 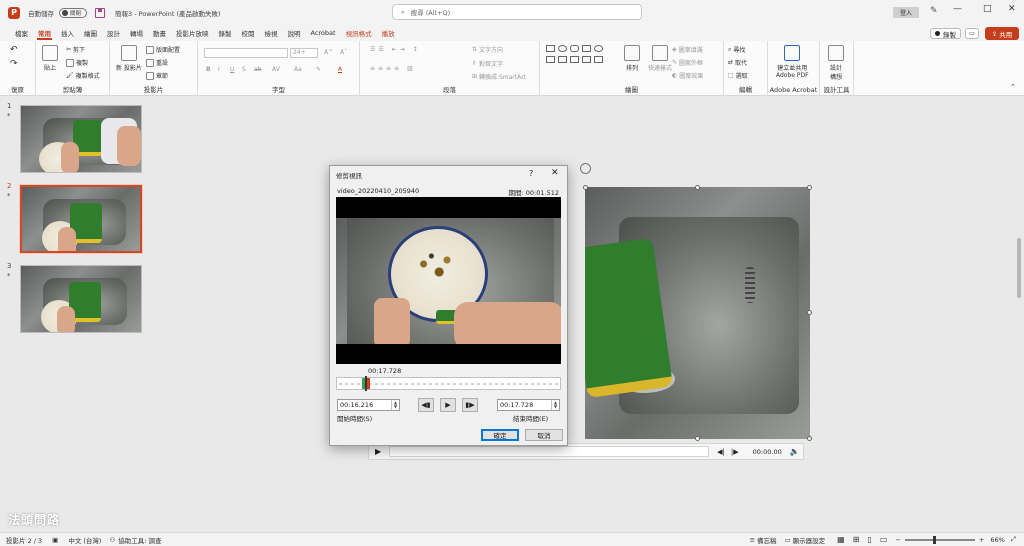 What do you see at coordinates (1012, 9) in the screenshot?
I see `close-button: ✕` at bounding box center [1012, 9].